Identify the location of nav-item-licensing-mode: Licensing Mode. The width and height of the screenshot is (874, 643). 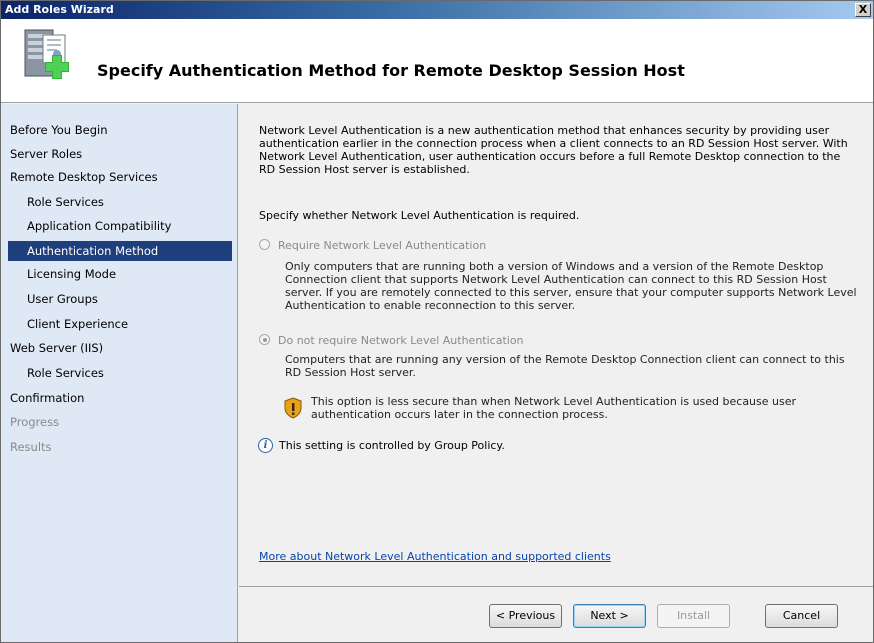
(120, 274).